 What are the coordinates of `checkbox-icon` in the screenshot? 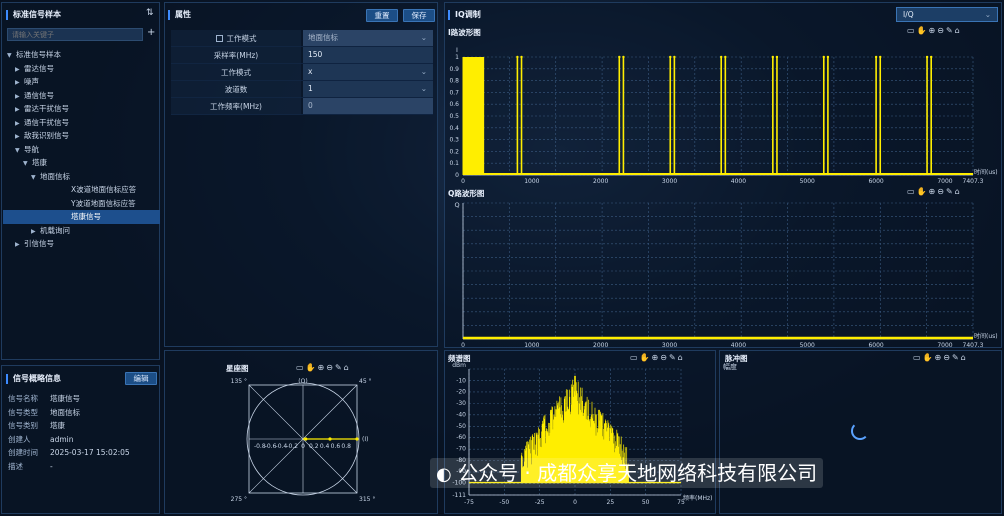 It's located at (219, 38).